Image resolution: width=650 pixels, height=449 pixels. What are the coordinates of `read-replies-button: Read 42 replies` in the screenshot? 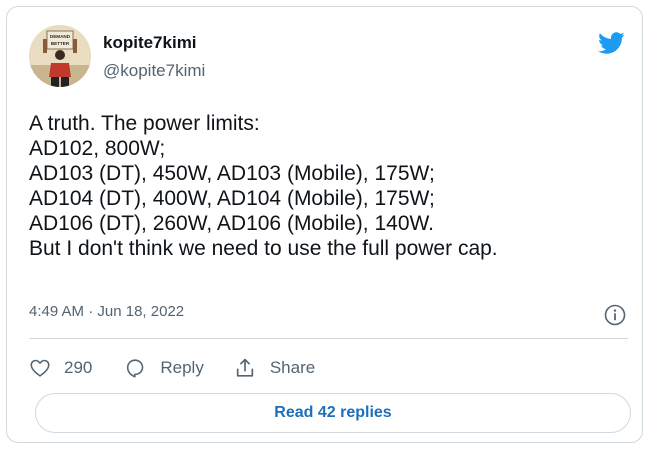 It's located at (333, 413).